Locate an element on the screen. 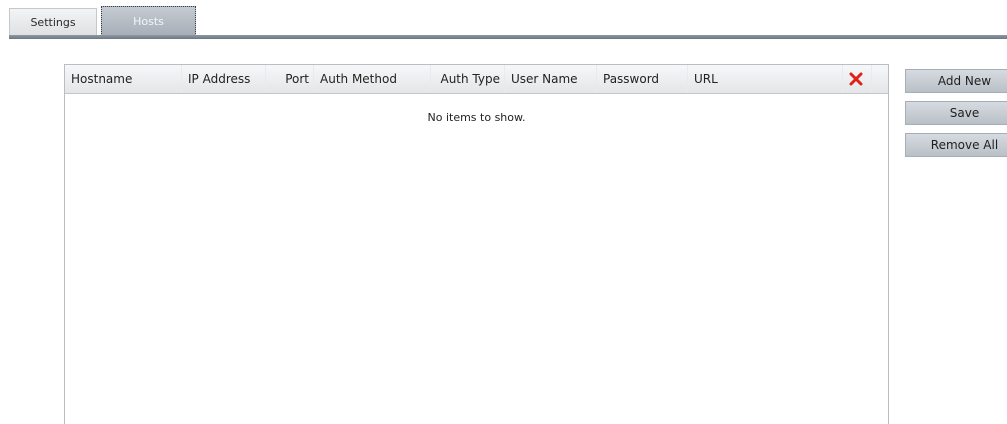  column-header-password: Password is located at coordinates (642, 79).